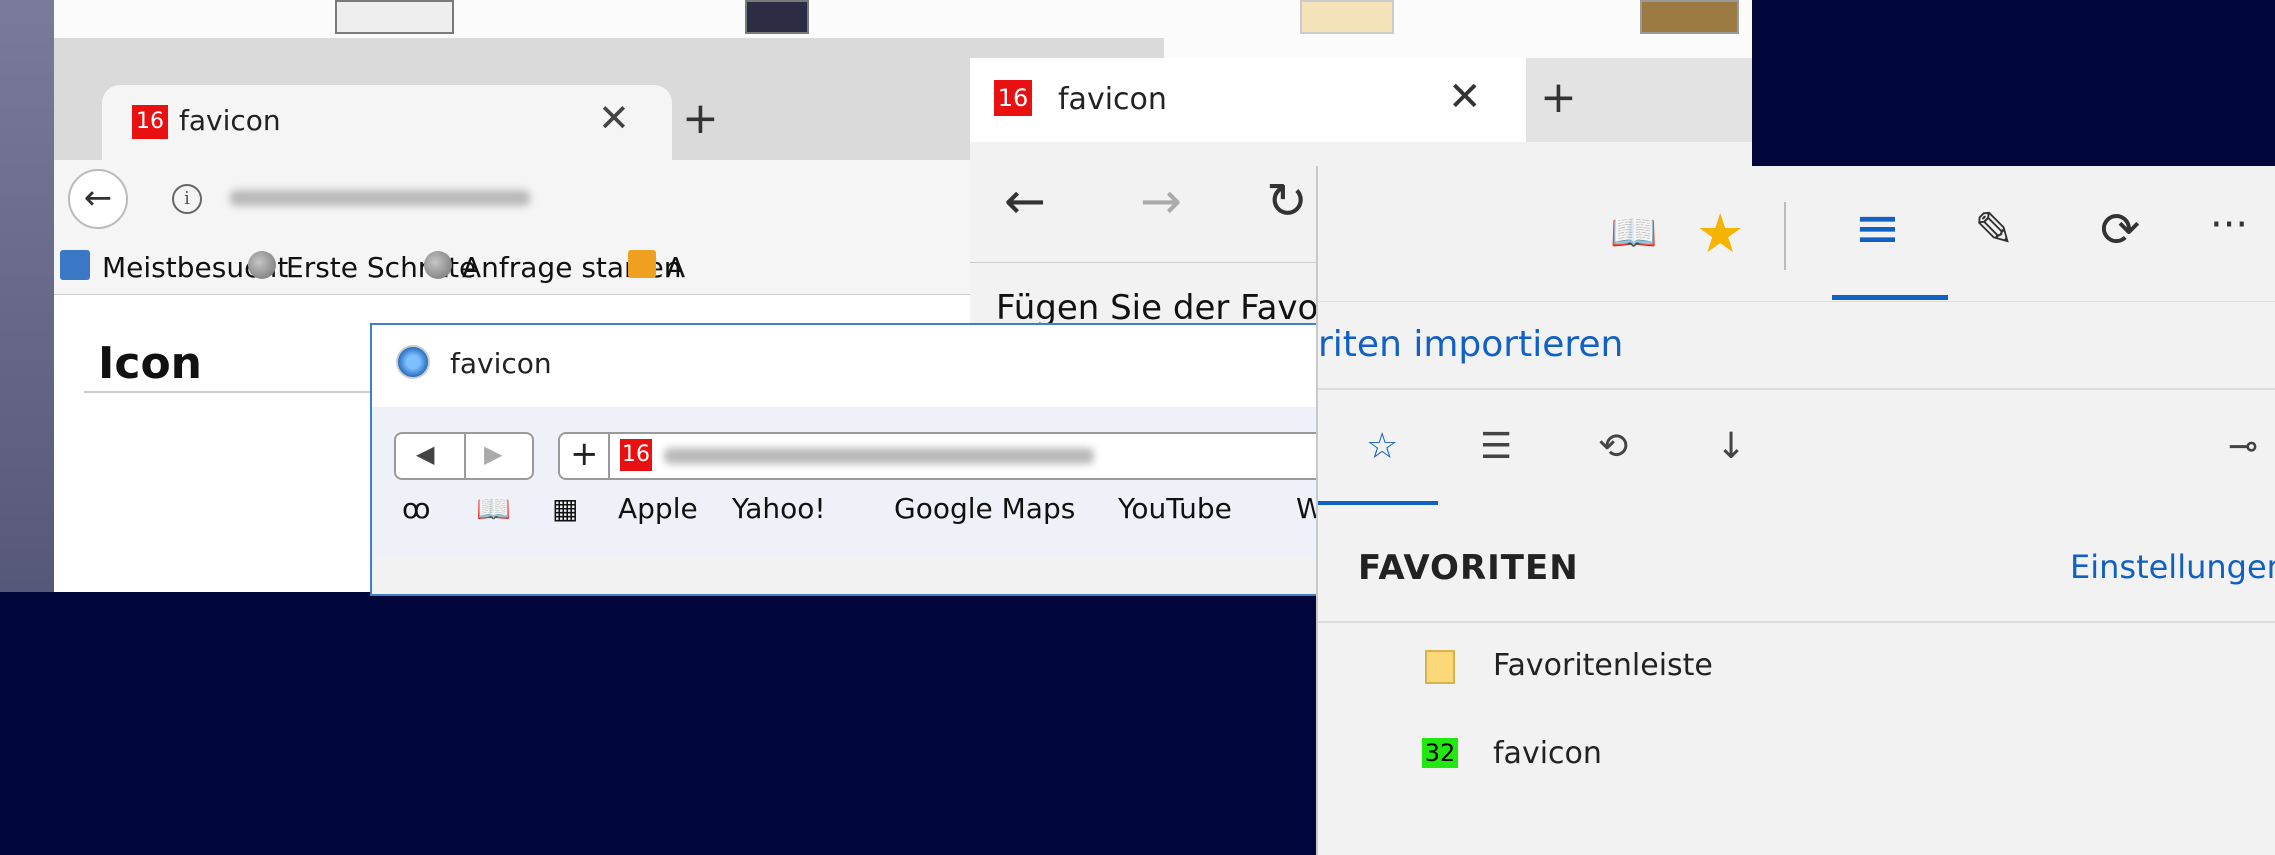 The width and height of the screenshot is (2275, 855). What do you see at coordinates (1025, 201) in the screenshot?
I see `back-arrow-icon: ←` at bounding box center [1025, 201].